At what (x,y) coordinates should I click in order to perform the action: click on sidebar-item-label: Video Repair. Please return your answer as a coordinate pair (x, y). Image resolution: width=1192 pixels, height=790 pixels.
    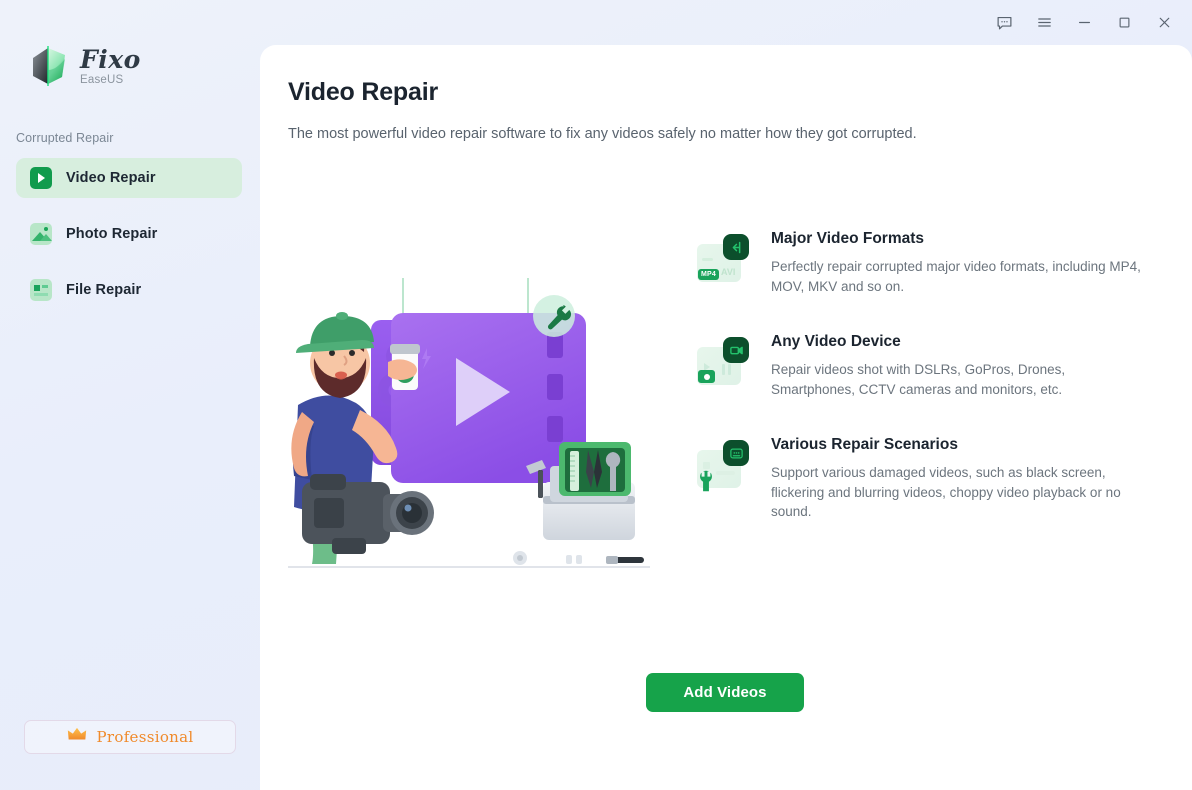
    Looking at the image, I should click on (111, 178).